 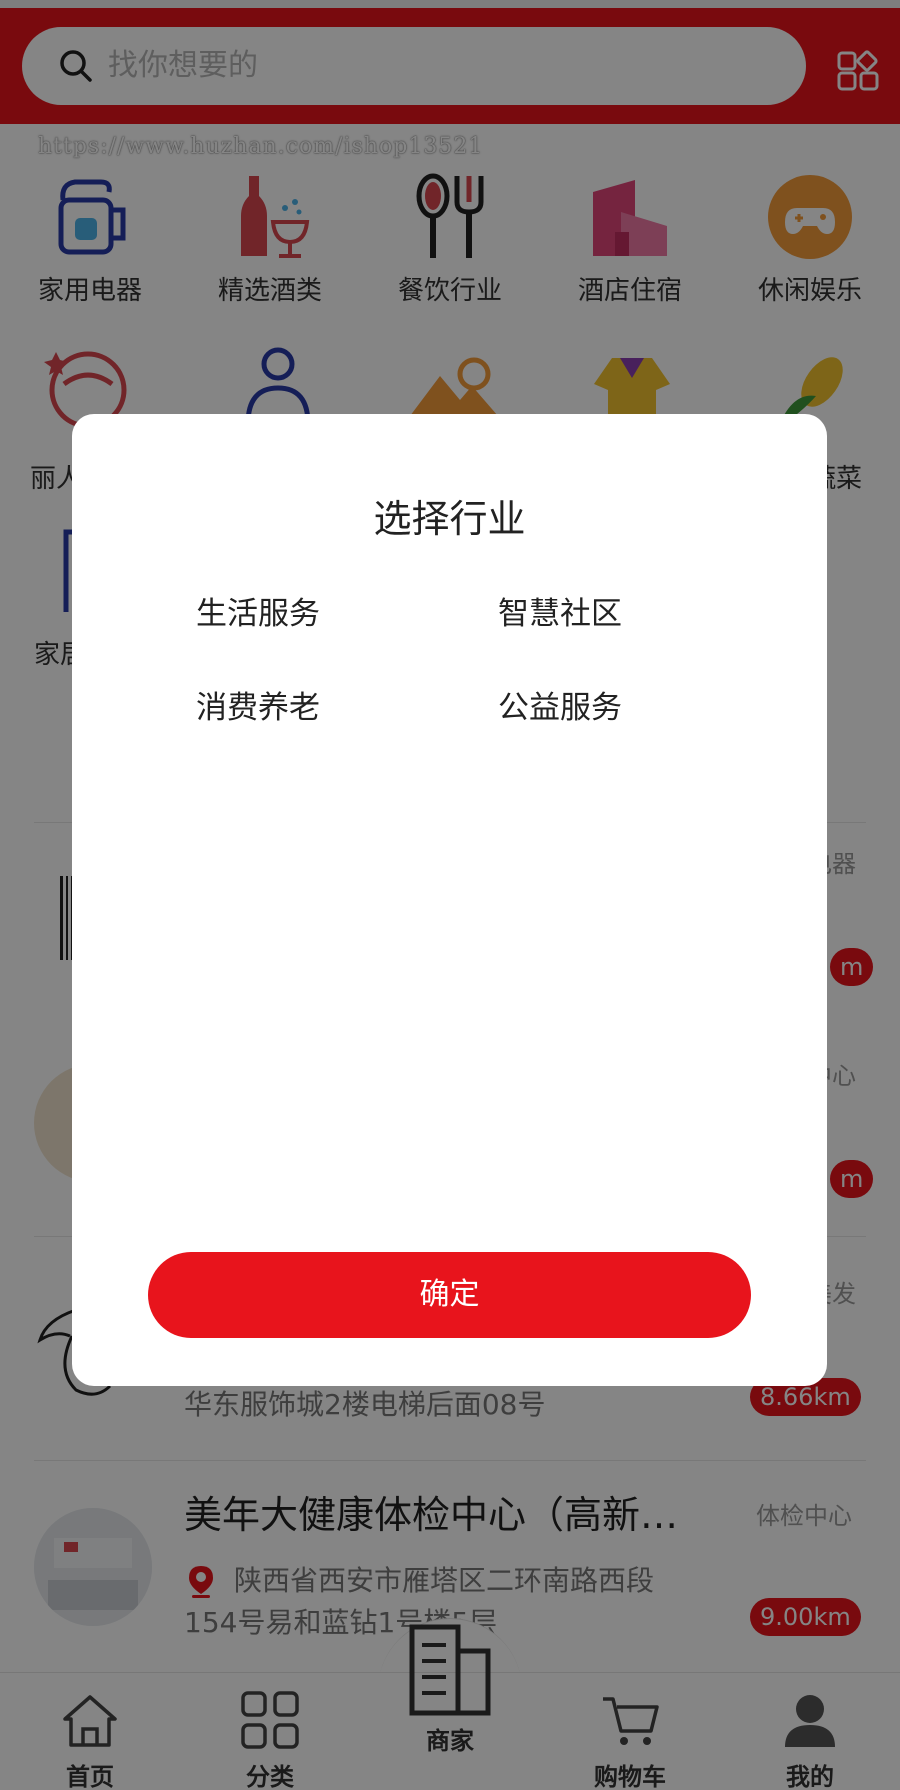 I want to click on option-elderly-consumption: 消费养老, so click(x=258, y=704).